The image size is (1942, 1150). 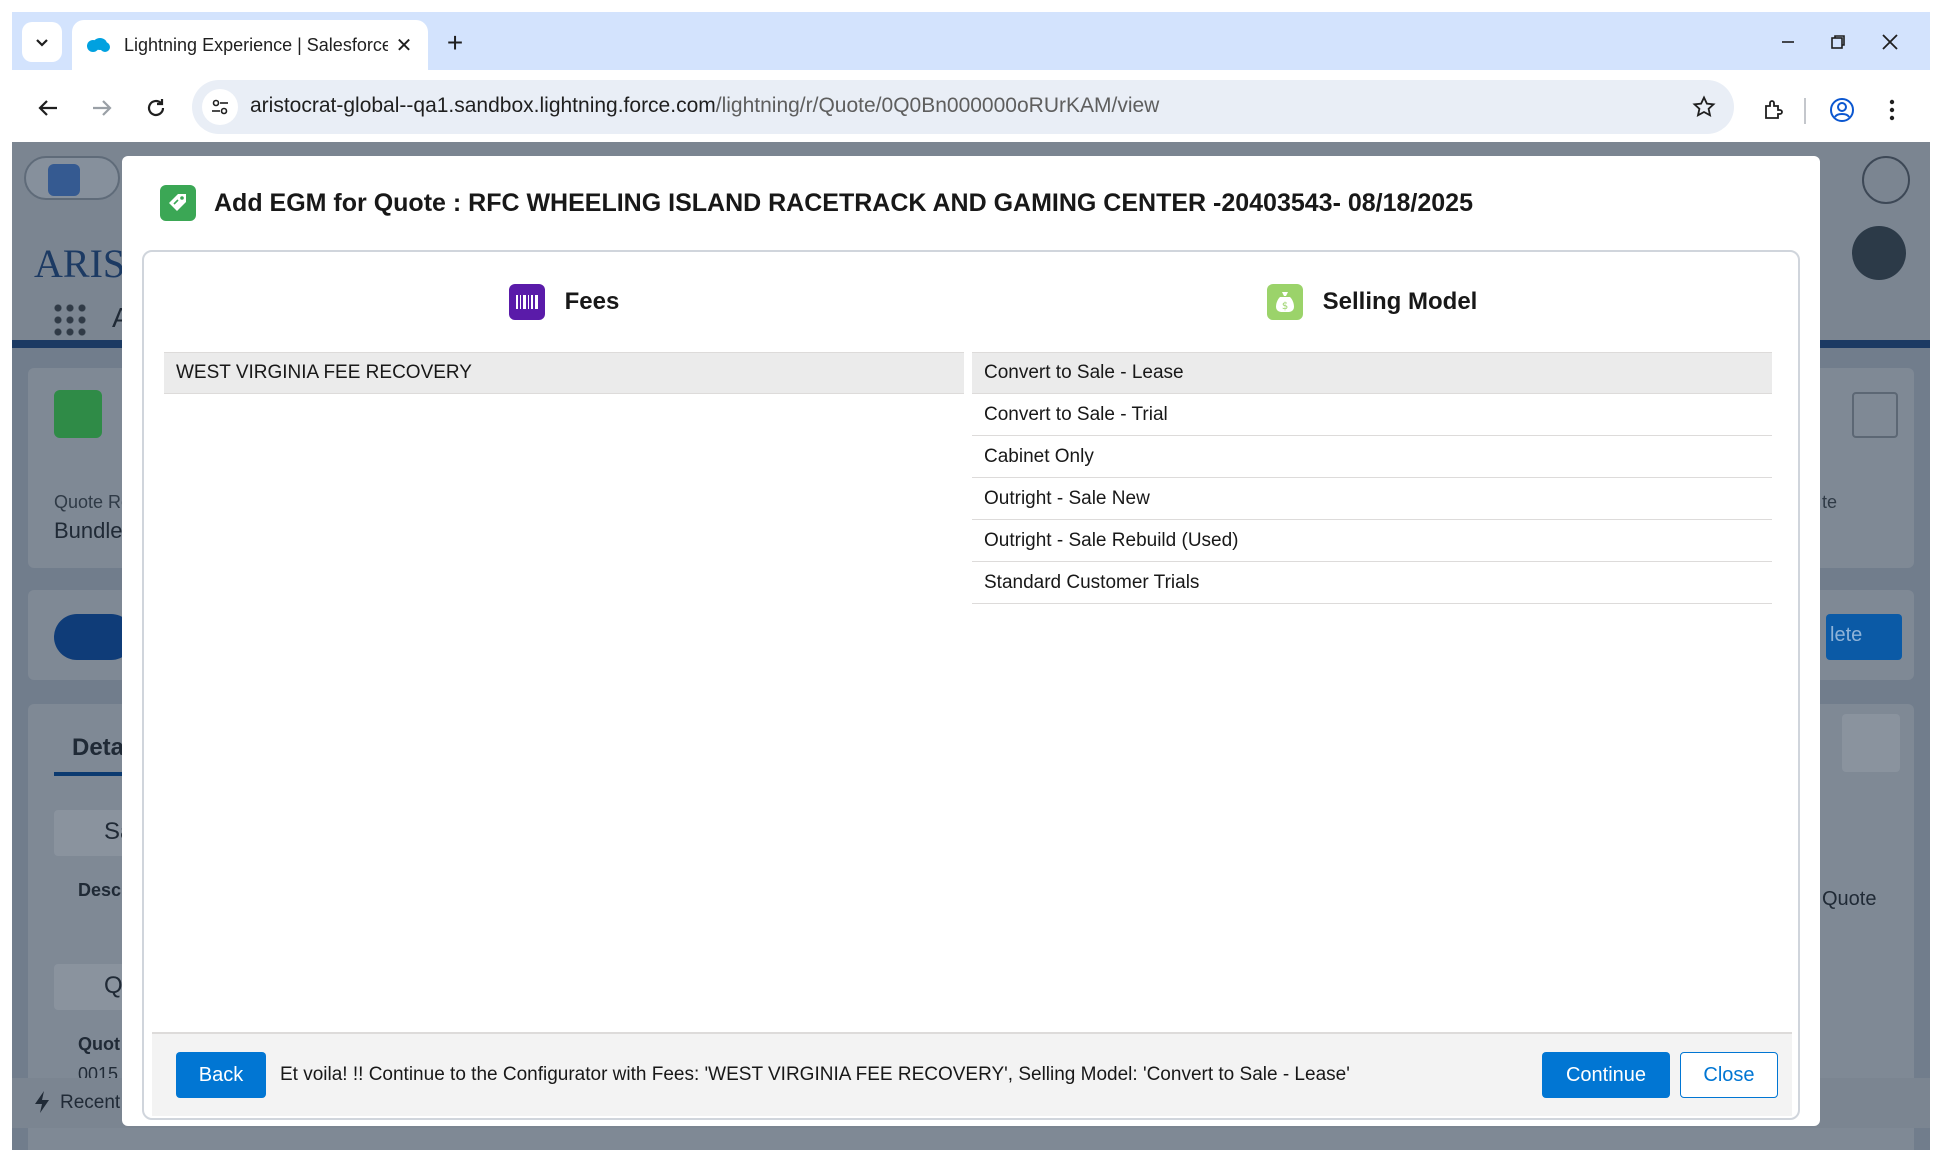 I want to click on selling-model-item-label: Outright - Sale Rebuild (Used), so click(x=1111, y=540).